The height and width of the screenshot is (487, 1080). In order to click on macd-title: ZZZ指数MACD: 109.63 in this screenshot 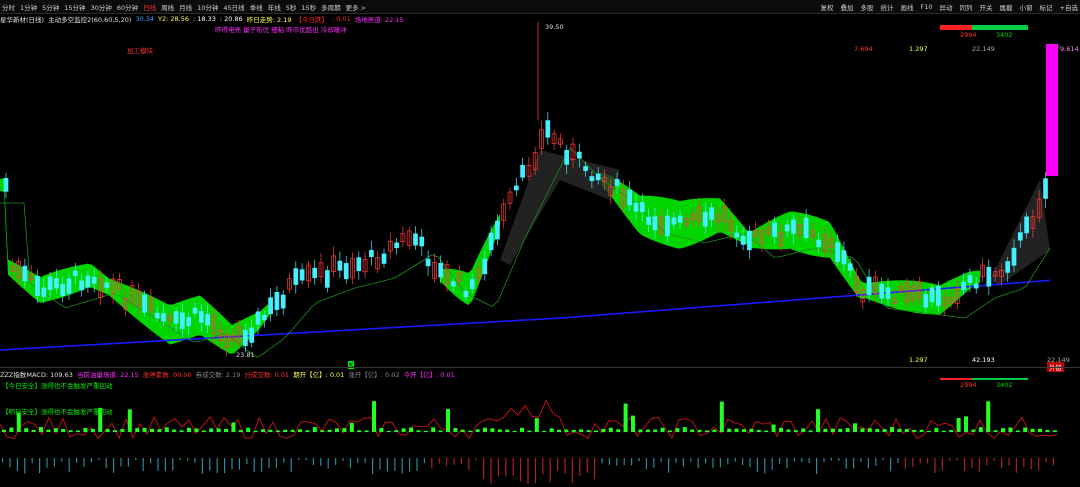, I will do `click(36, 374)`.